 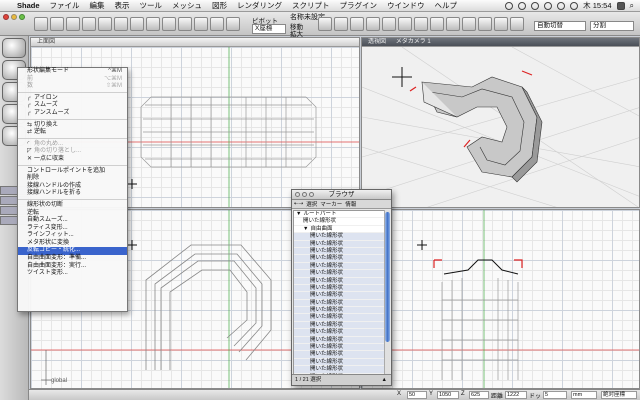 I want to click on dot-value: 5, so click(x=555, y=395).